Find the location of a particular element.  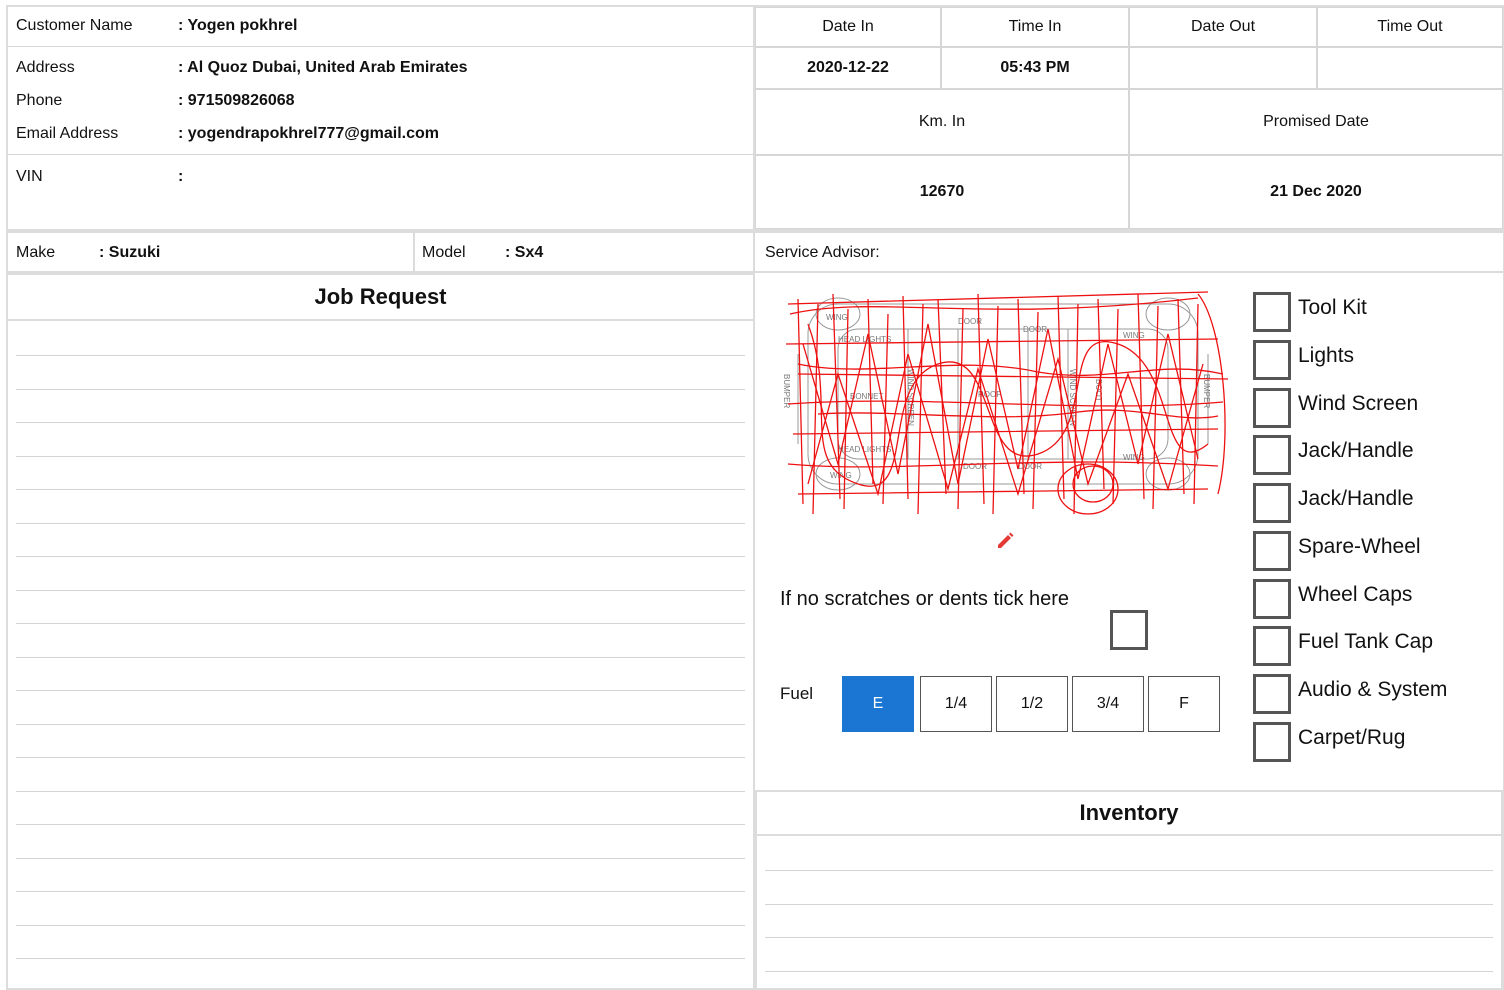

km-in-label: Km. In is located at coordinates (942, 121).